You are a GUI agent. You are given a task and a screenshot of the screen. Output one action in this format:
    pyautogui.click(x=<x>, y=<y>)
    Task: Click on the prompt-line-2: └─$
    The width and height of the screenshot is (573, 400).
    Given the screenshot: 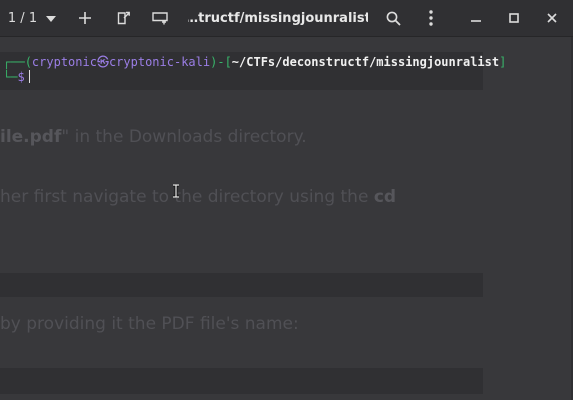 What is the action you would take?
    pyautogui.click(x=16, y=77)
    